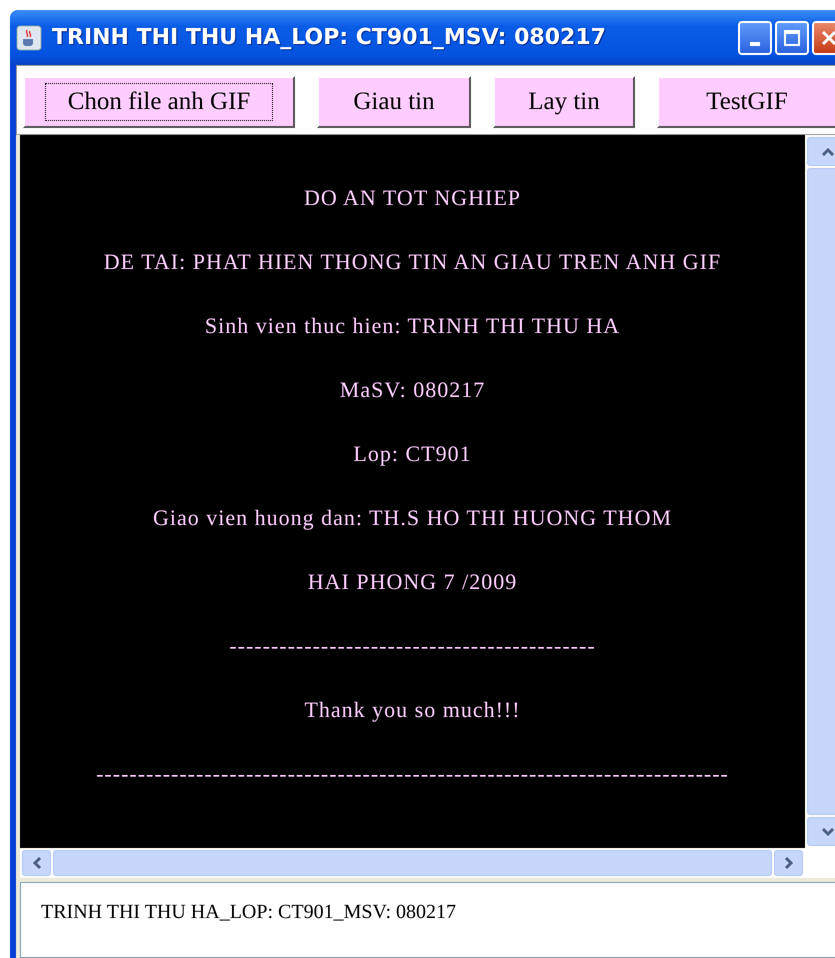 The height and width of the screenshot is (958, 835). I want to click on text-line: Sinh vien thuc hien: TRINH THI THU HA, so click(412, 326).